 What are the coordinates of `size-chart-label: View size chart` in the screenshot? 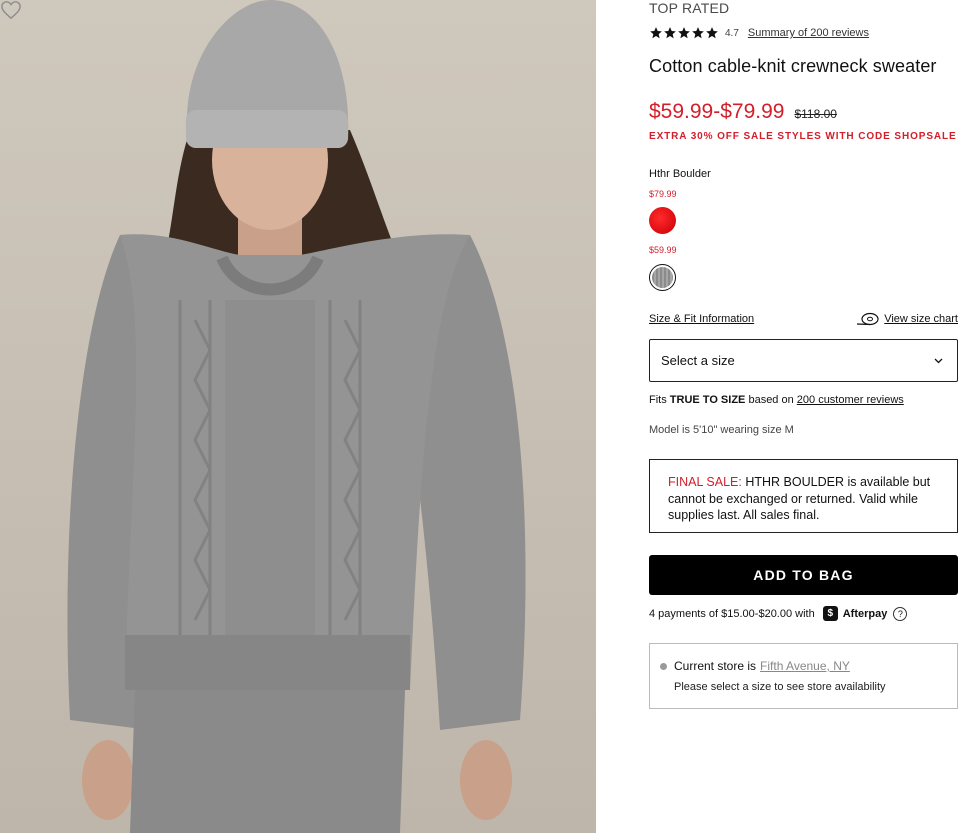 It's located at (921, 319).